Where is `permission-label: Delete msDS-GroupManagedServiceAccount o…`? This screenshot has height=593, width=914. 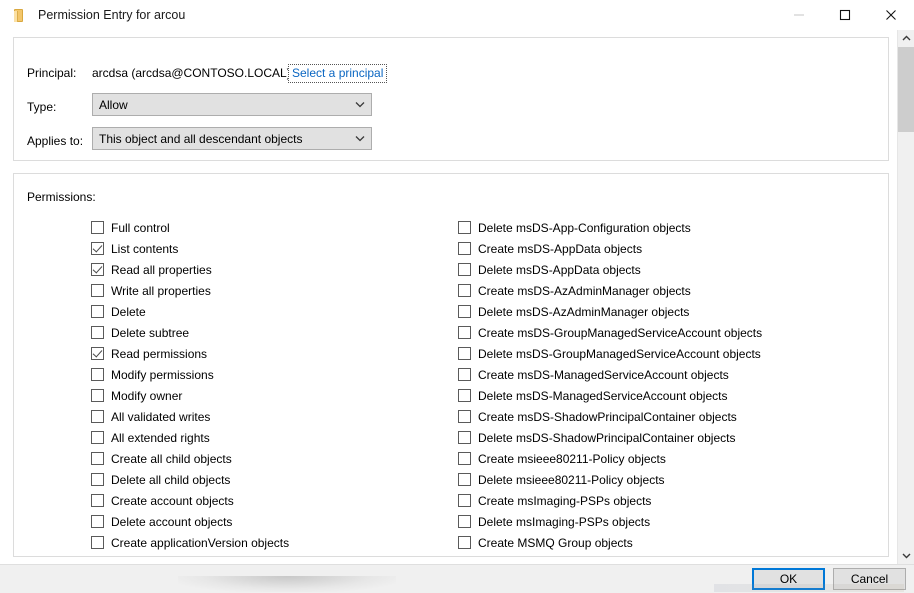
permission-label: Delete msDS-GroupManagedServiceAccount o… is located at coordinates (619, 353).